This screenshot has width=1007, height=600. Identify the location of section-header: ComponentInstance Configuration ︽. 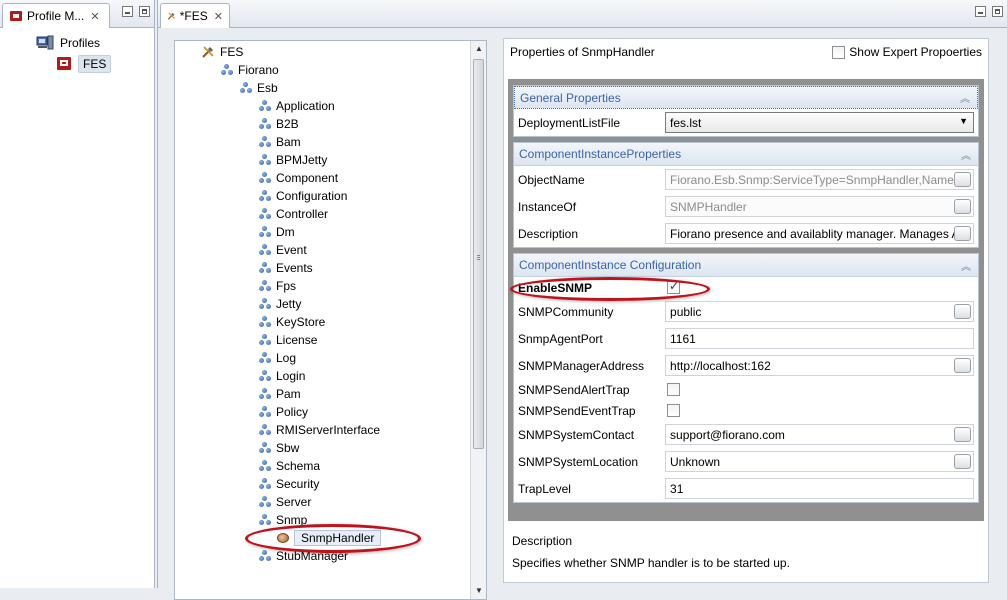
(746, 265).